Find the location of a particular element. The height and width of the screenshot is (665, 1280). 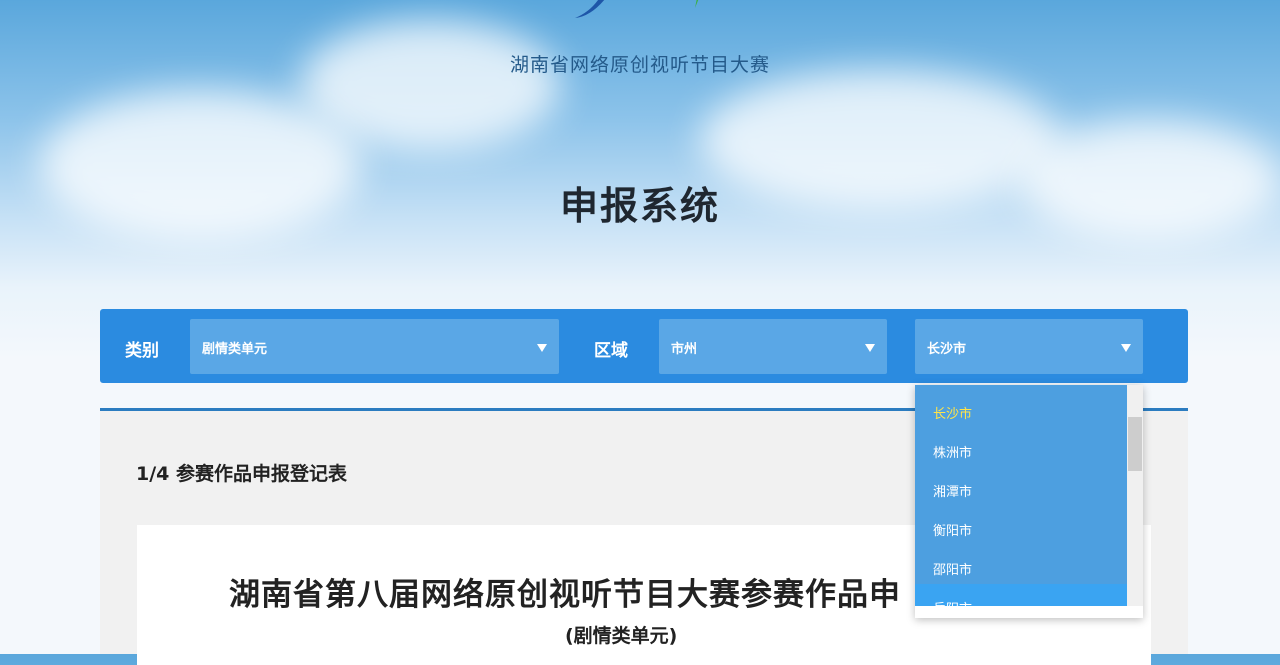

page-title: 申报系统 is located at coordinates (639, 206).